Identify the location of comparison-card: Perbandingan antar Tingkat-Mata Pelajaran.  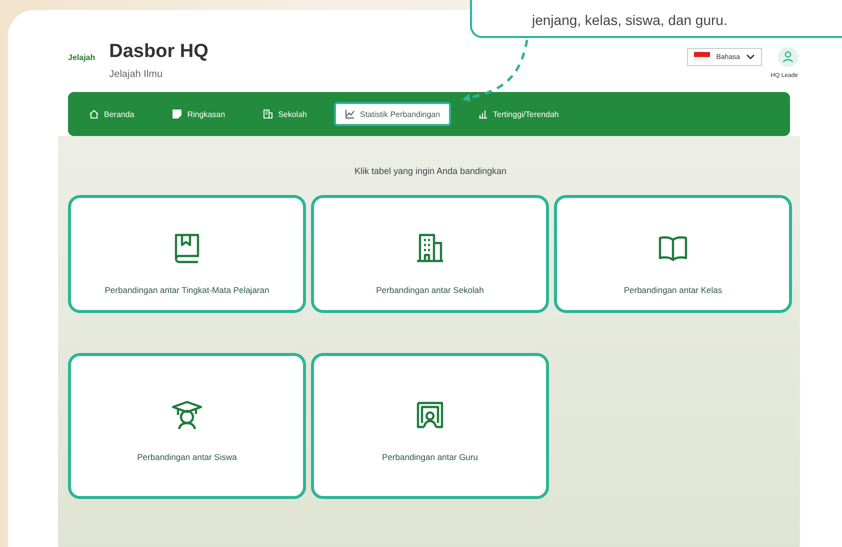
(187, 254).